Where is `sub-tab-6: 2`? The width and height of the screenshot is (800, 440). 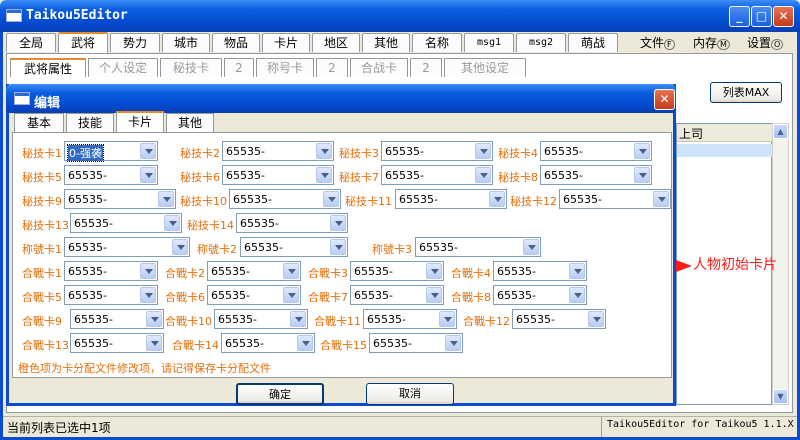 sub-tab-6: 2 is located at coordinates (332, 67).